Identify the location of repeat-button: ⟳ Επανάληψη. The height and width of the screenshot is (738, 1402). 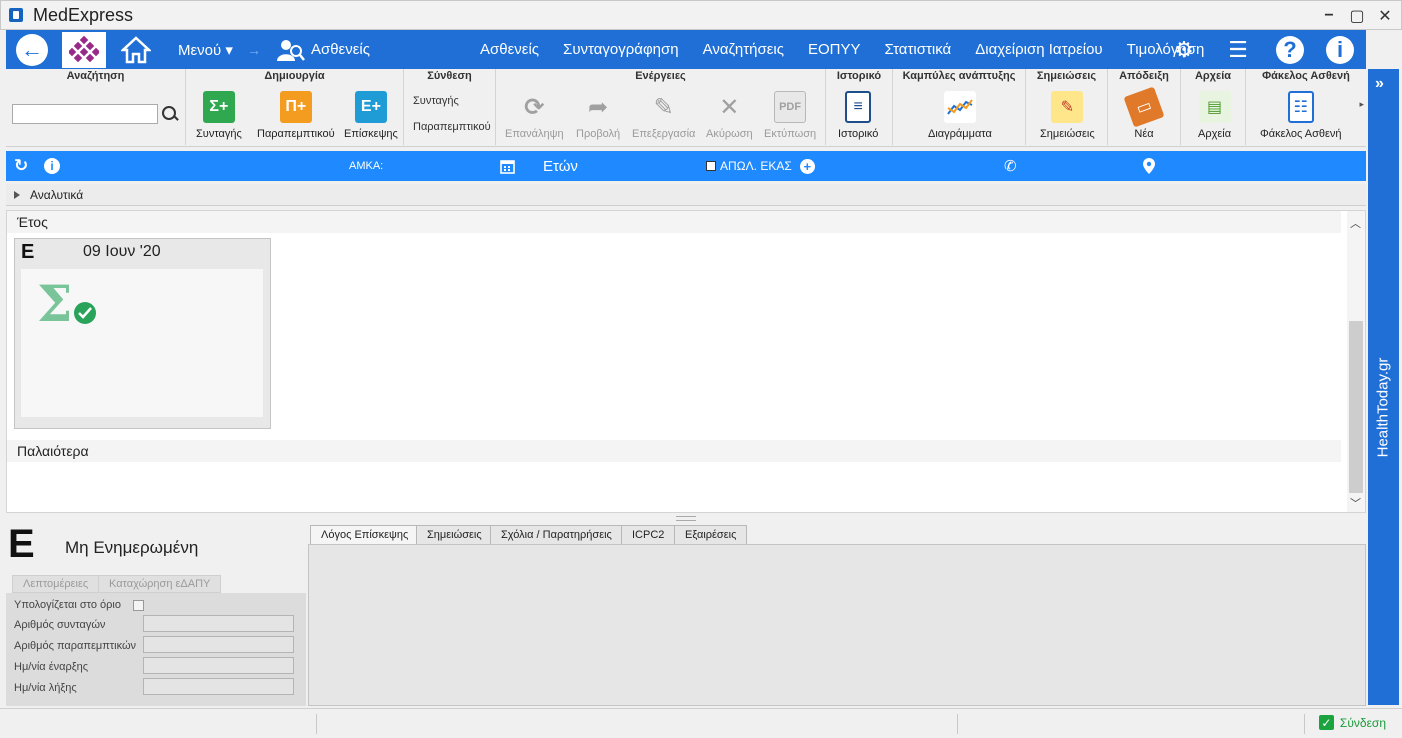
(534, 116).